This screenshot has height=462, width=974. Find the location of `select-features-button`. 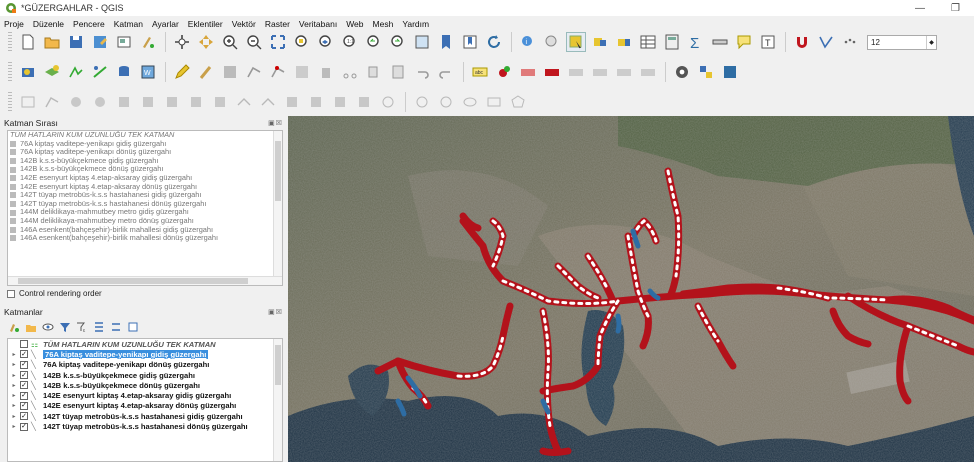

select-features-button is located at coordinates (576, 42).